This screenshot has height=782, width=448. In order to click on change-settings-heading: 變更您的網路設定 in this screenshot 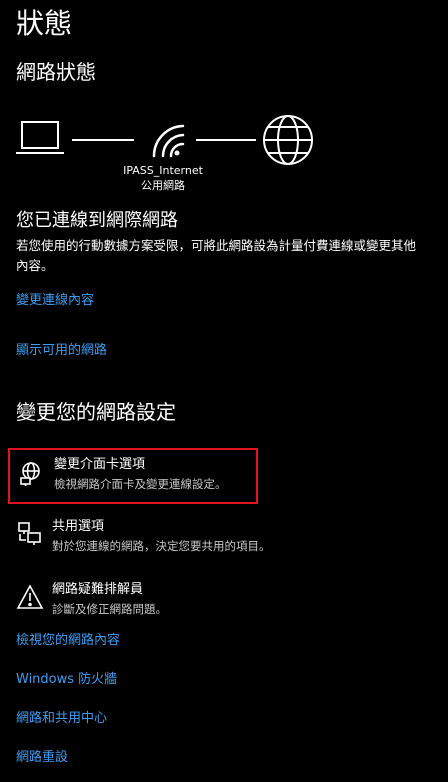, I will do `click(96, 412)`.